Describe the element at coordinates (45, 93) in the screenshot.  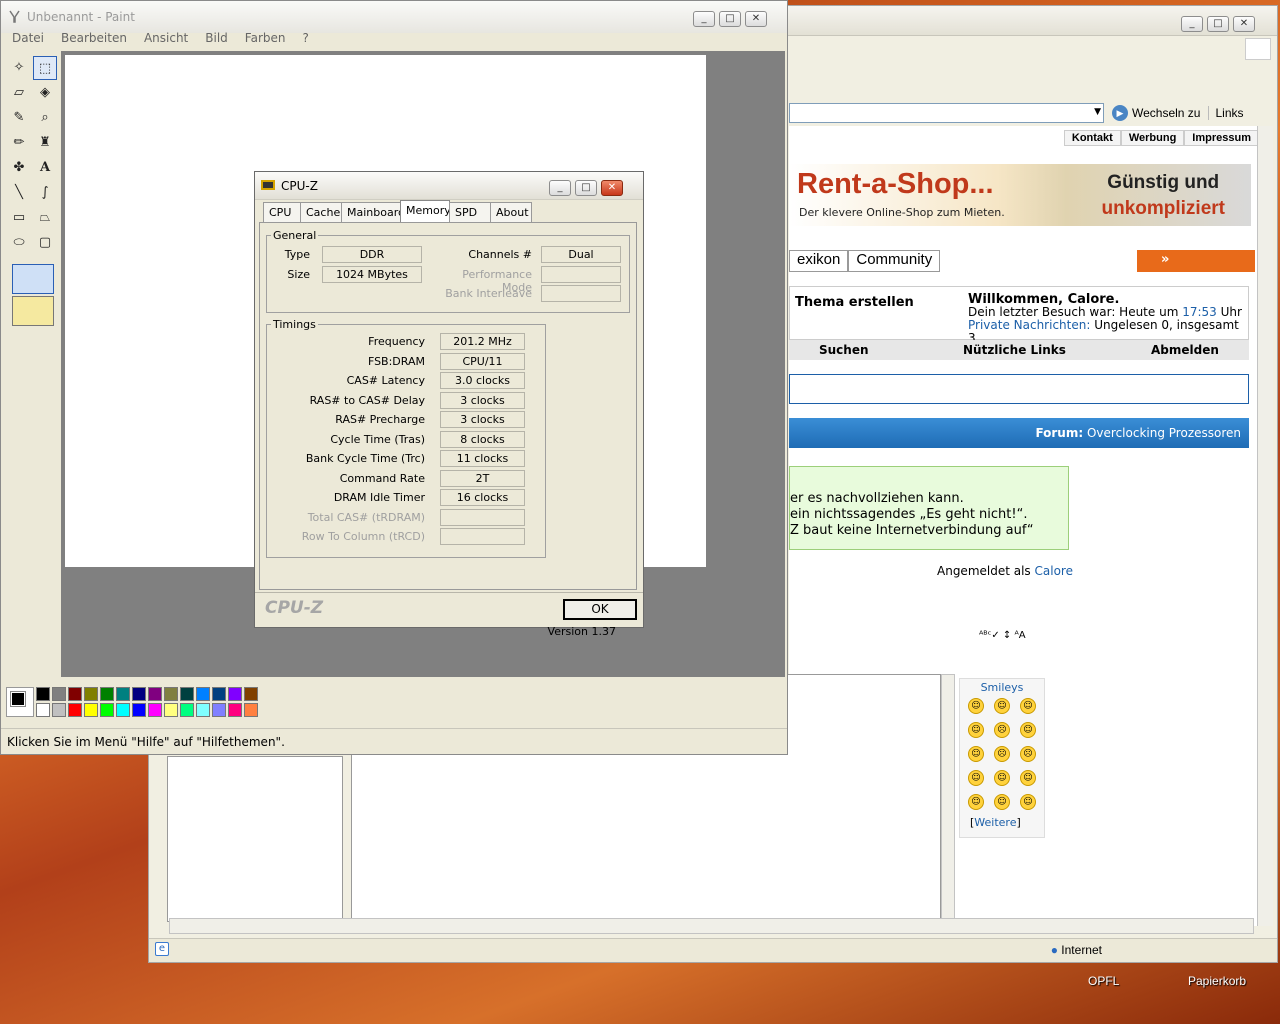
I see `fill-bucket-icon: ◈` at that location.